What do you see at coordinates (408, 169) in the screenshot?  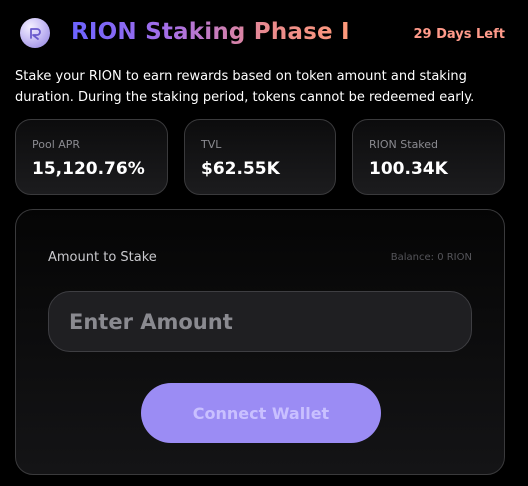 I see `rion-staked-value: 100.34K` at bounding box center [408, 169].